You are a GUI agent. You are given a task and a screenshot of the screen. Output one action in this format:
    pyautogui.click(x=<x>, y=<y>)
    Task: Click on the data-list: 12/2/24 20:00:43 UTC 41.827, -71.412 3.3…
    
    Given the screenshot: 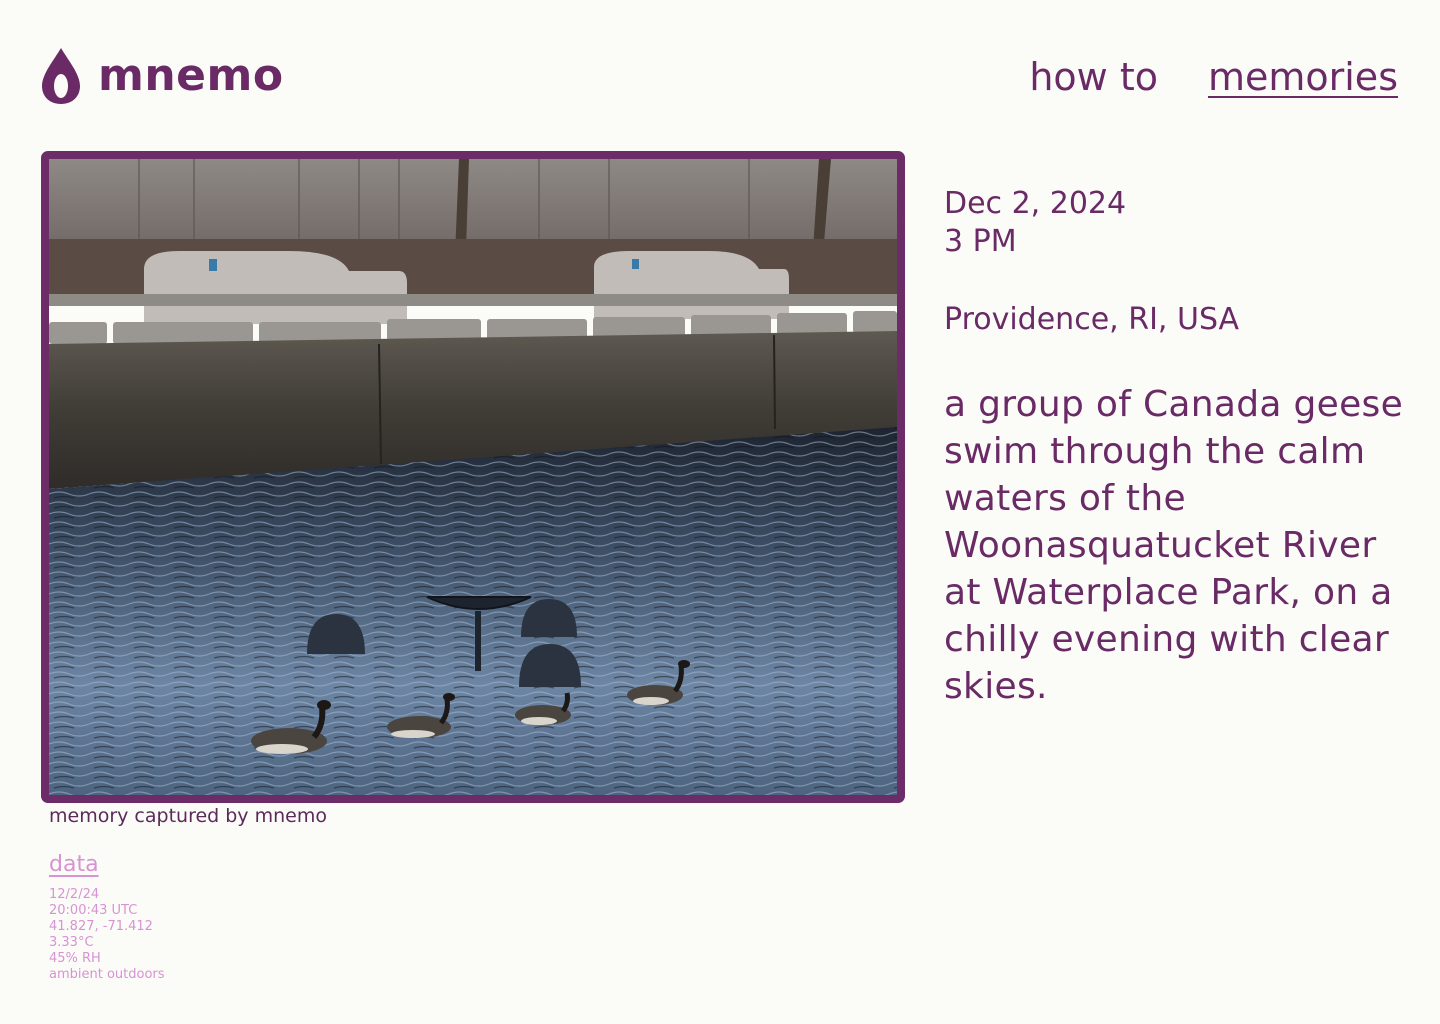 What is the action you would take?
    pyautogui.click(x=107, y=935)
    